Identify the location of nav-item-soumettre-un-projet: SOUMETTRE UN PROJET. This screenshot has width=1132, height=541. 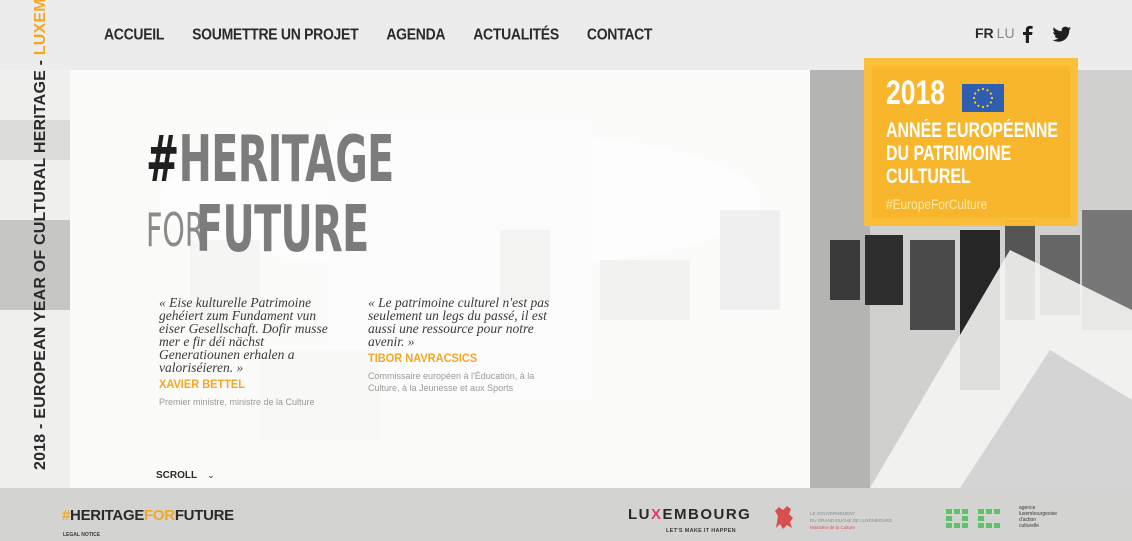
(275, 34).